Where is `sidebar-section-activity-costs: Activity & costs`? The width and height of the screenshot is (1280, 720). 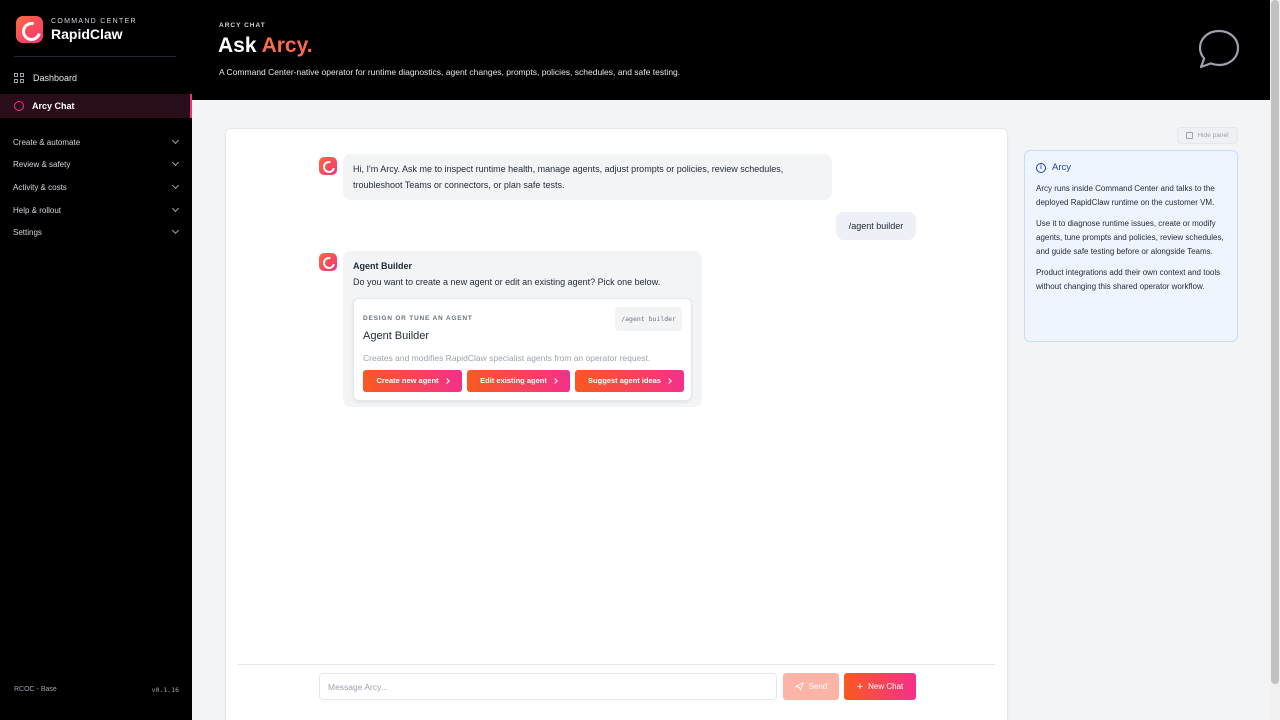
sidebar-section-activity-costs: Activity & costs is located at coordinates (96, 187).